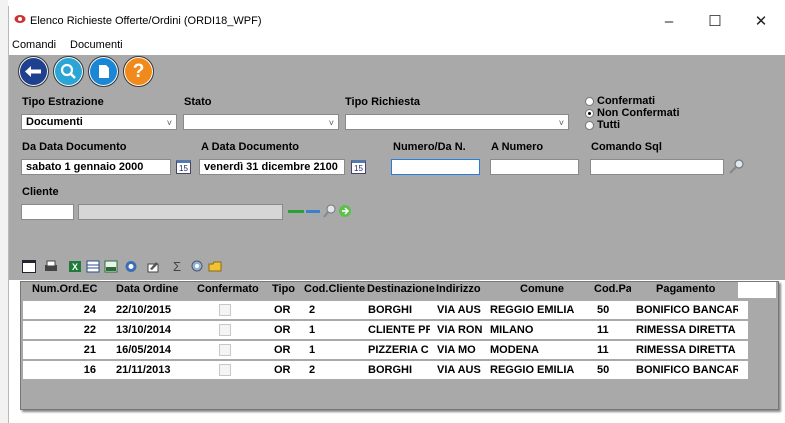  I want to click on svg-text: X, so click(75, 267).